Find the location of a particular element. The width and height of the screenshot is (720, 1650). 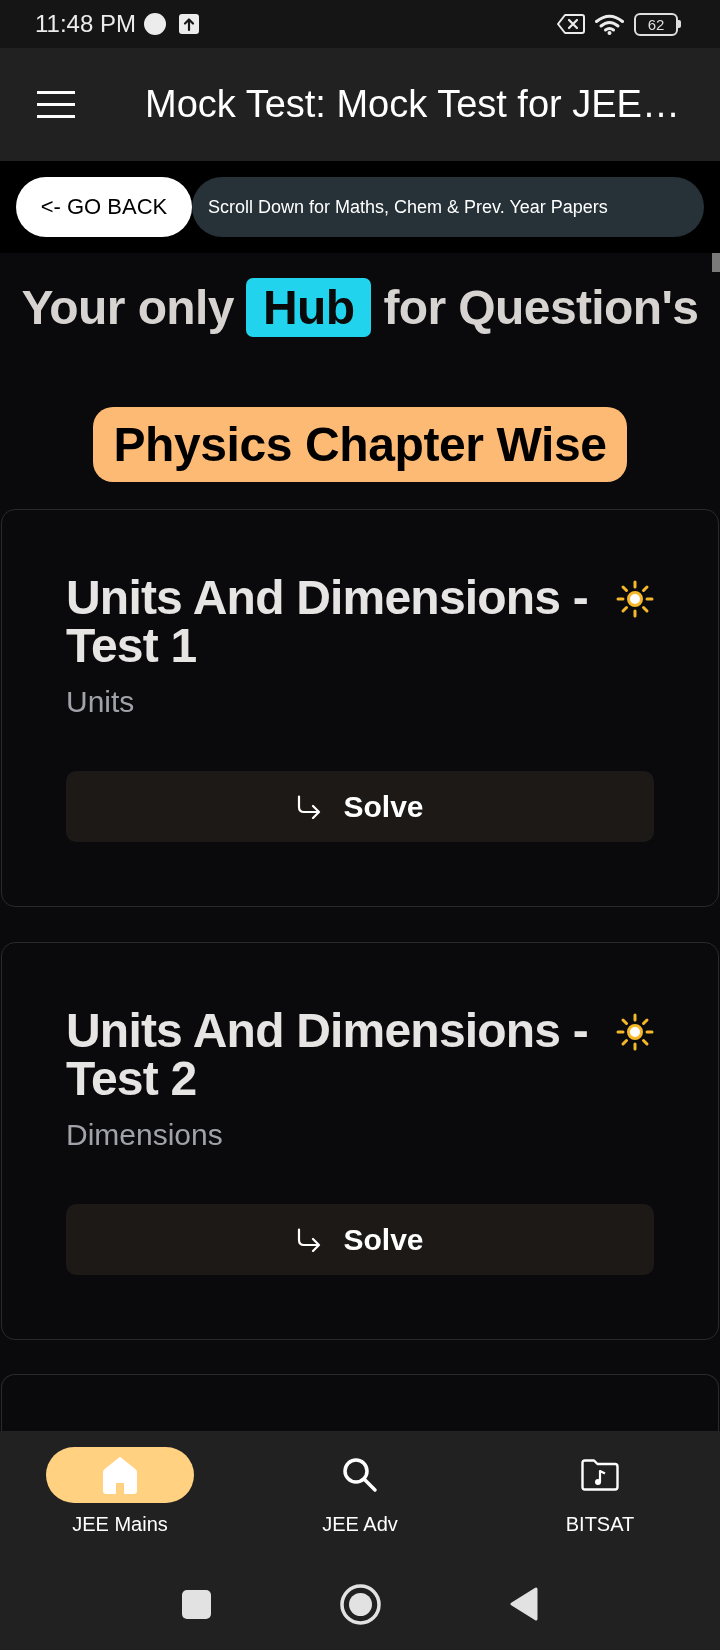

menu-icon is located at coordinates (56, 104).